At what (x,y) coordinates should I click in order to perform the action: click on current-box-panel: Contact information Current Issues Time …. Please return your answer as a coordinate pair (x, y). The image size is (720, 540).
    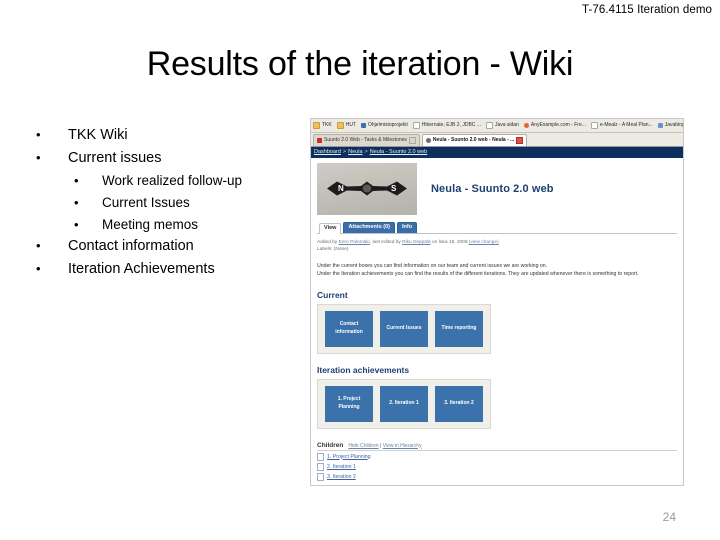
    Looking at the image, I should click on (404, 328).